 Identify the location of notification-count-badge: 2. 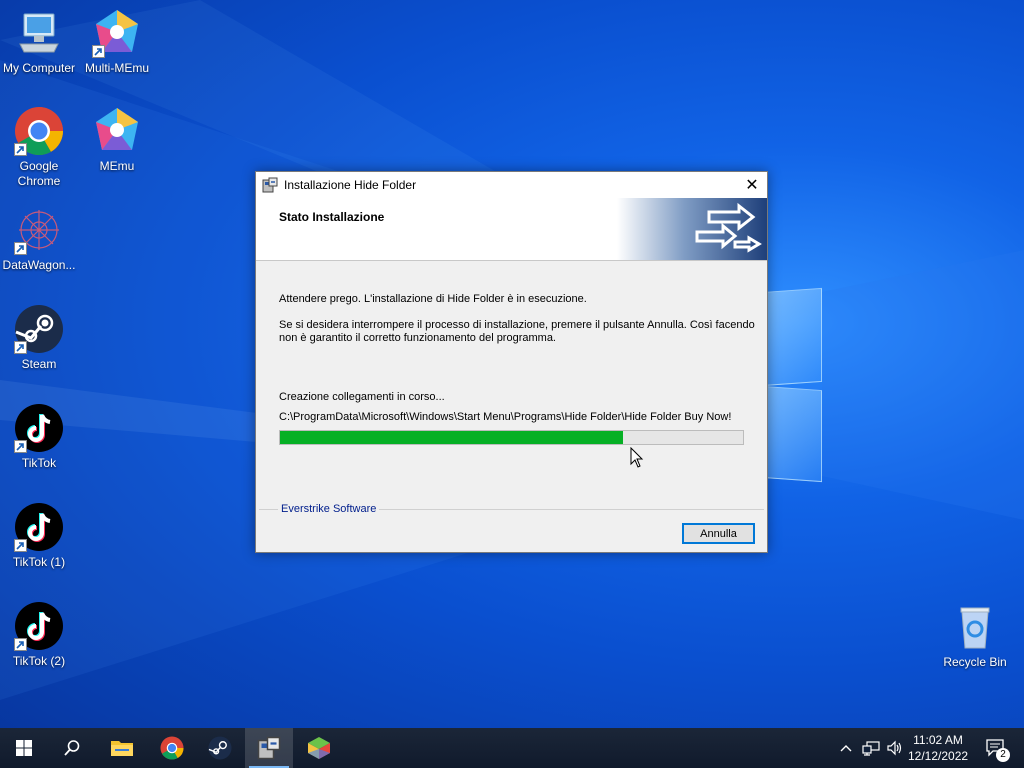
(1003, 755).